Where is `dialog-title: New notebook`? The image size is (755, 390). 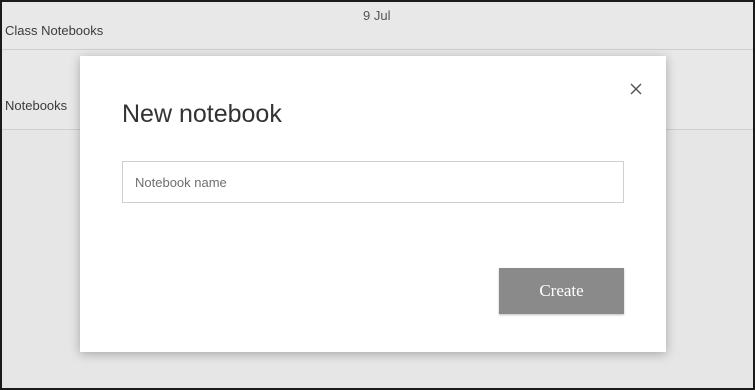 dialog-title: New notebook is located at coordinates (202, 114).